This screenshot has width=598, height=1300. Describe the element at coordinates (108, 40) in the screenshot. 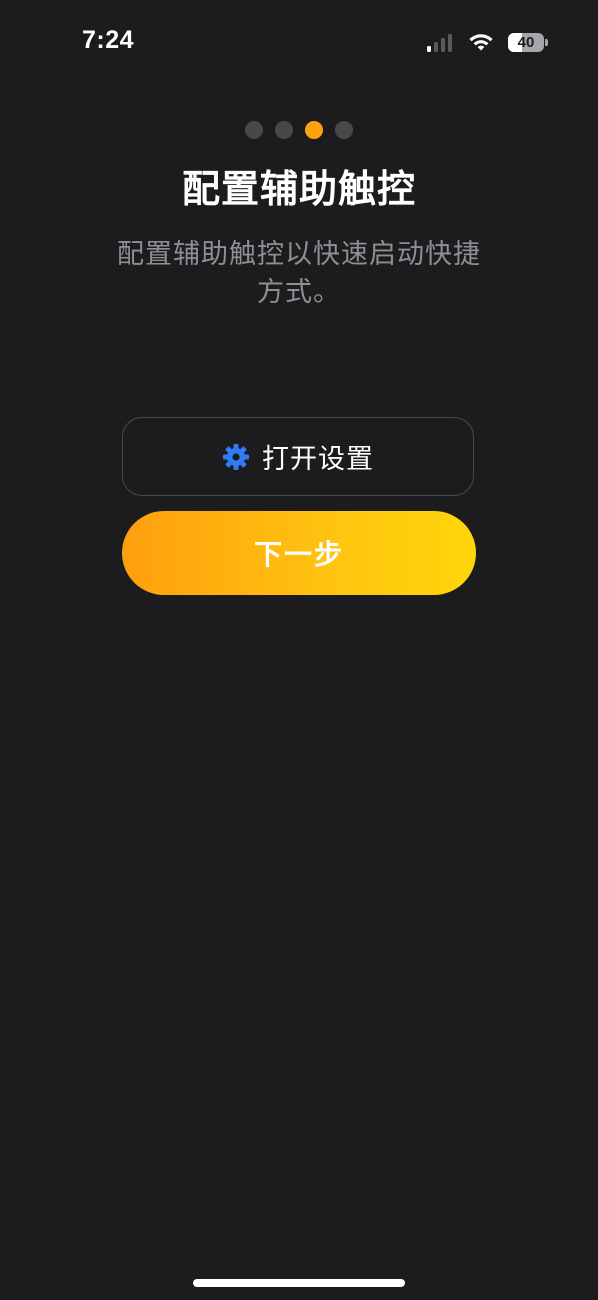

I see `status-time: 7:24` at that location.